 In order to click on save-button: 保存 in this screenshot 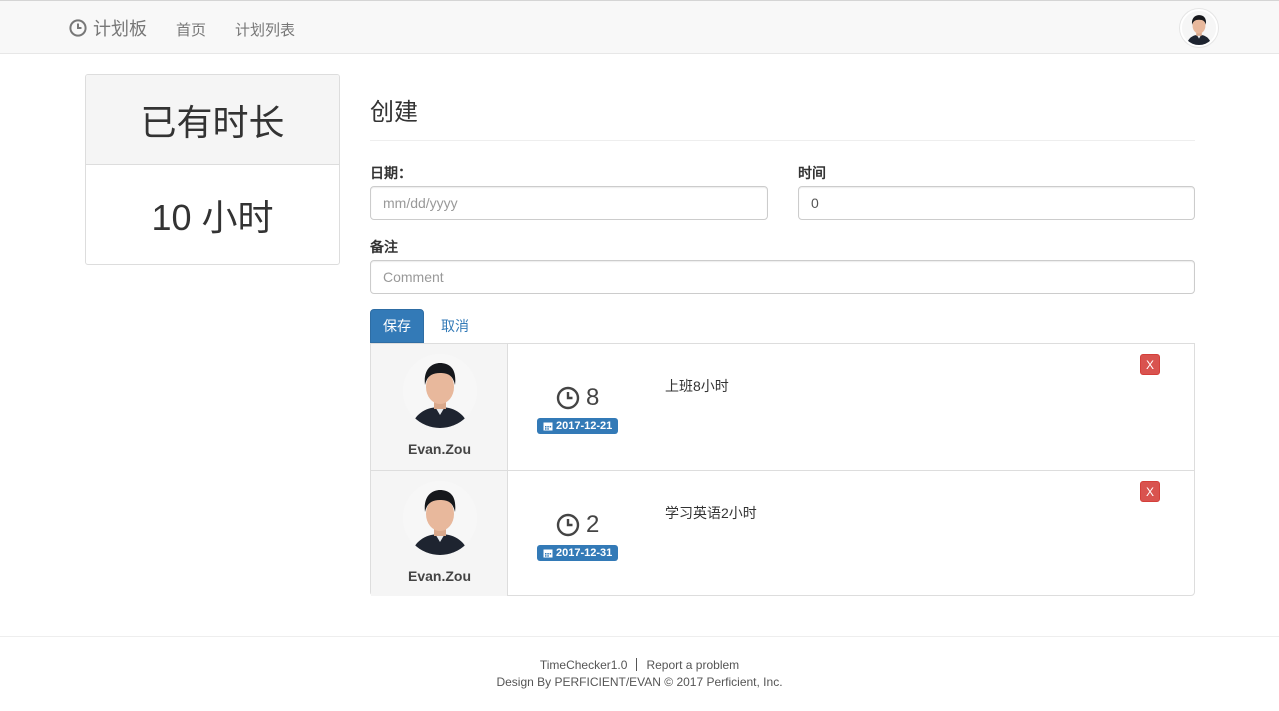, I will do `click(397, 326)`.